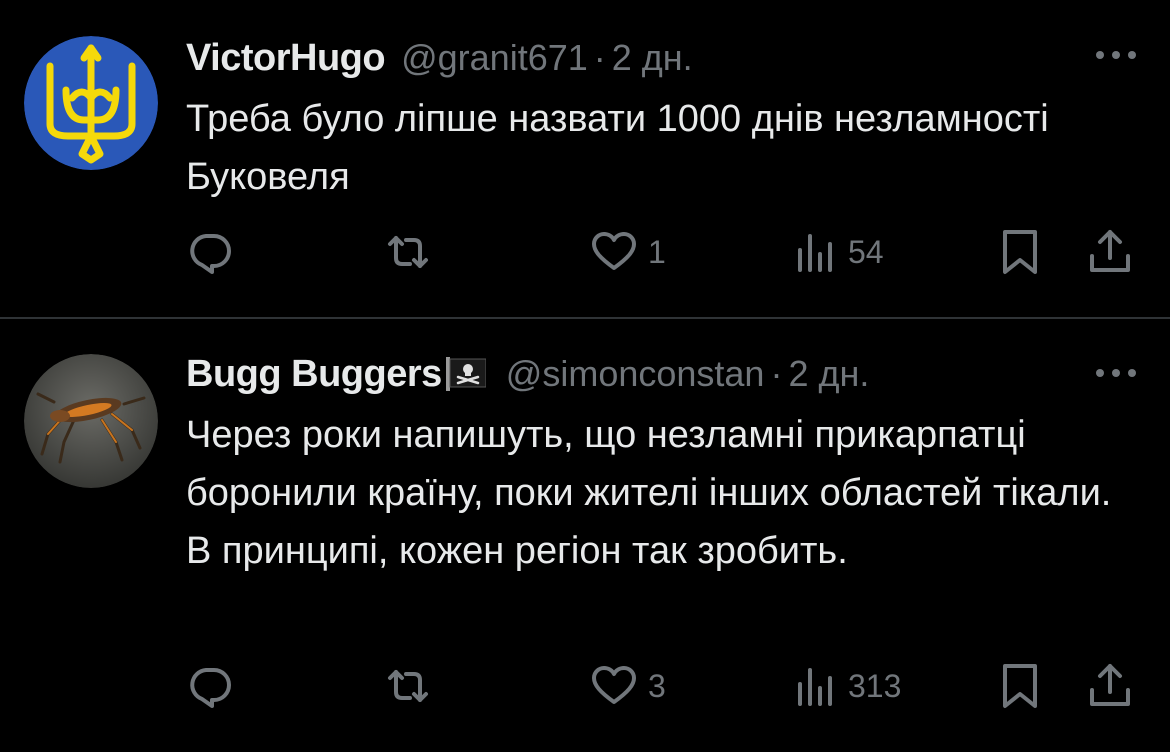 This screenshot has height=752, width=1170. What do you see at coordinates (286, 58) in the screenshot?
I see `display-name: VictorHugo` at bounding box center [286, 58].